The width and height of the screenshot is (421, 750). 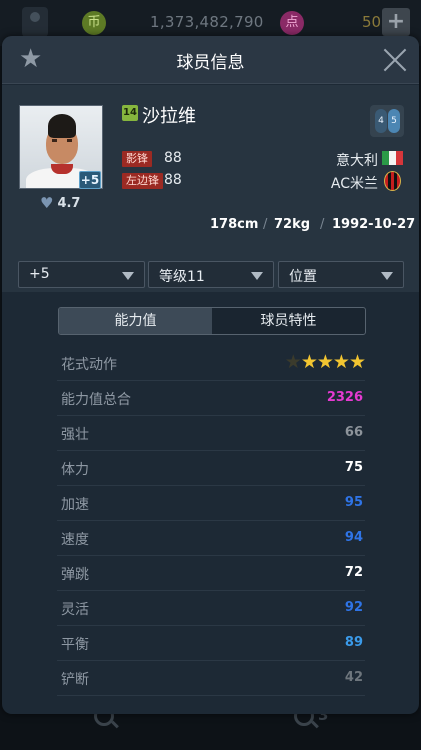 What do you see at coordinates (75, 645) in the screenshot?
I see `stat-label: 平衡` at bounding box center [75, 645].